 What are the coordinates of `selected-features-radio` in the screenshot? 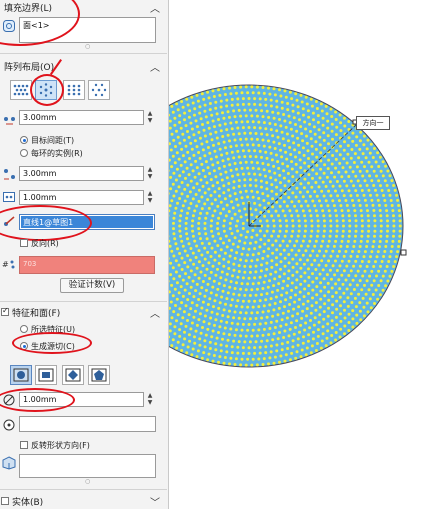 It's located at (24, 329).